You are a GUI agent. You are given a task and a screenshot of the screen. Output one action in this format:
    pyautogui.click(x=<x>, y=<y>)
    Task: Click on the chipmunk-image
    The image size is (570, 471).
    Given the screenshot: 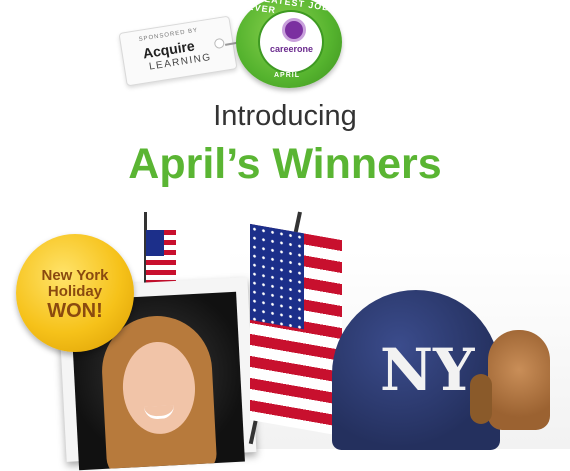 What is the action you would take?
    pyautogui.click(x=510, y=380)
    